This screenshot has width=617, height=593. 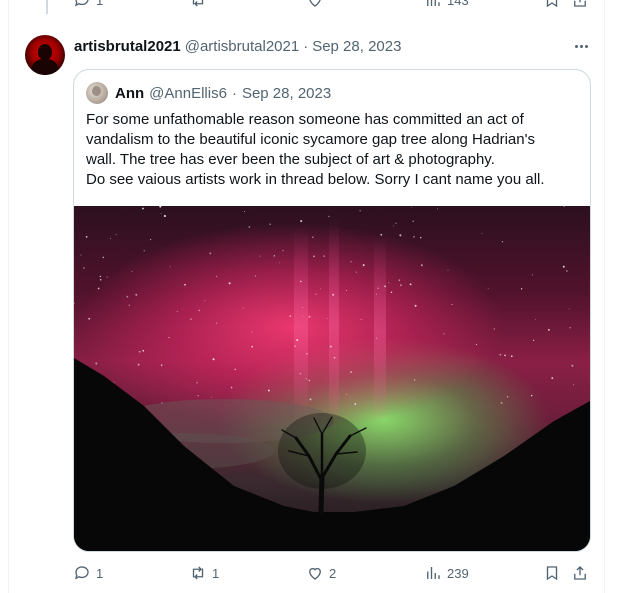 I want to click on like-count: 2, so click(x=333, y=573).